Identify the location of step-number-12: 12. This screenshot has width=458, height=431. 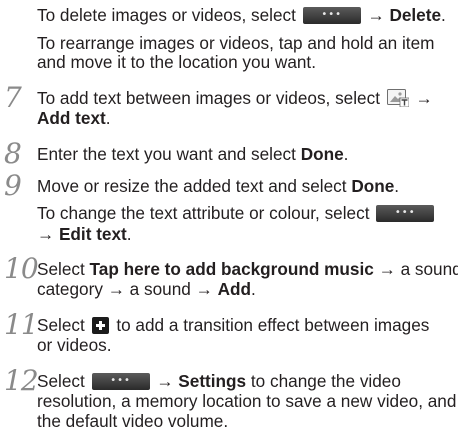
(21, 380).